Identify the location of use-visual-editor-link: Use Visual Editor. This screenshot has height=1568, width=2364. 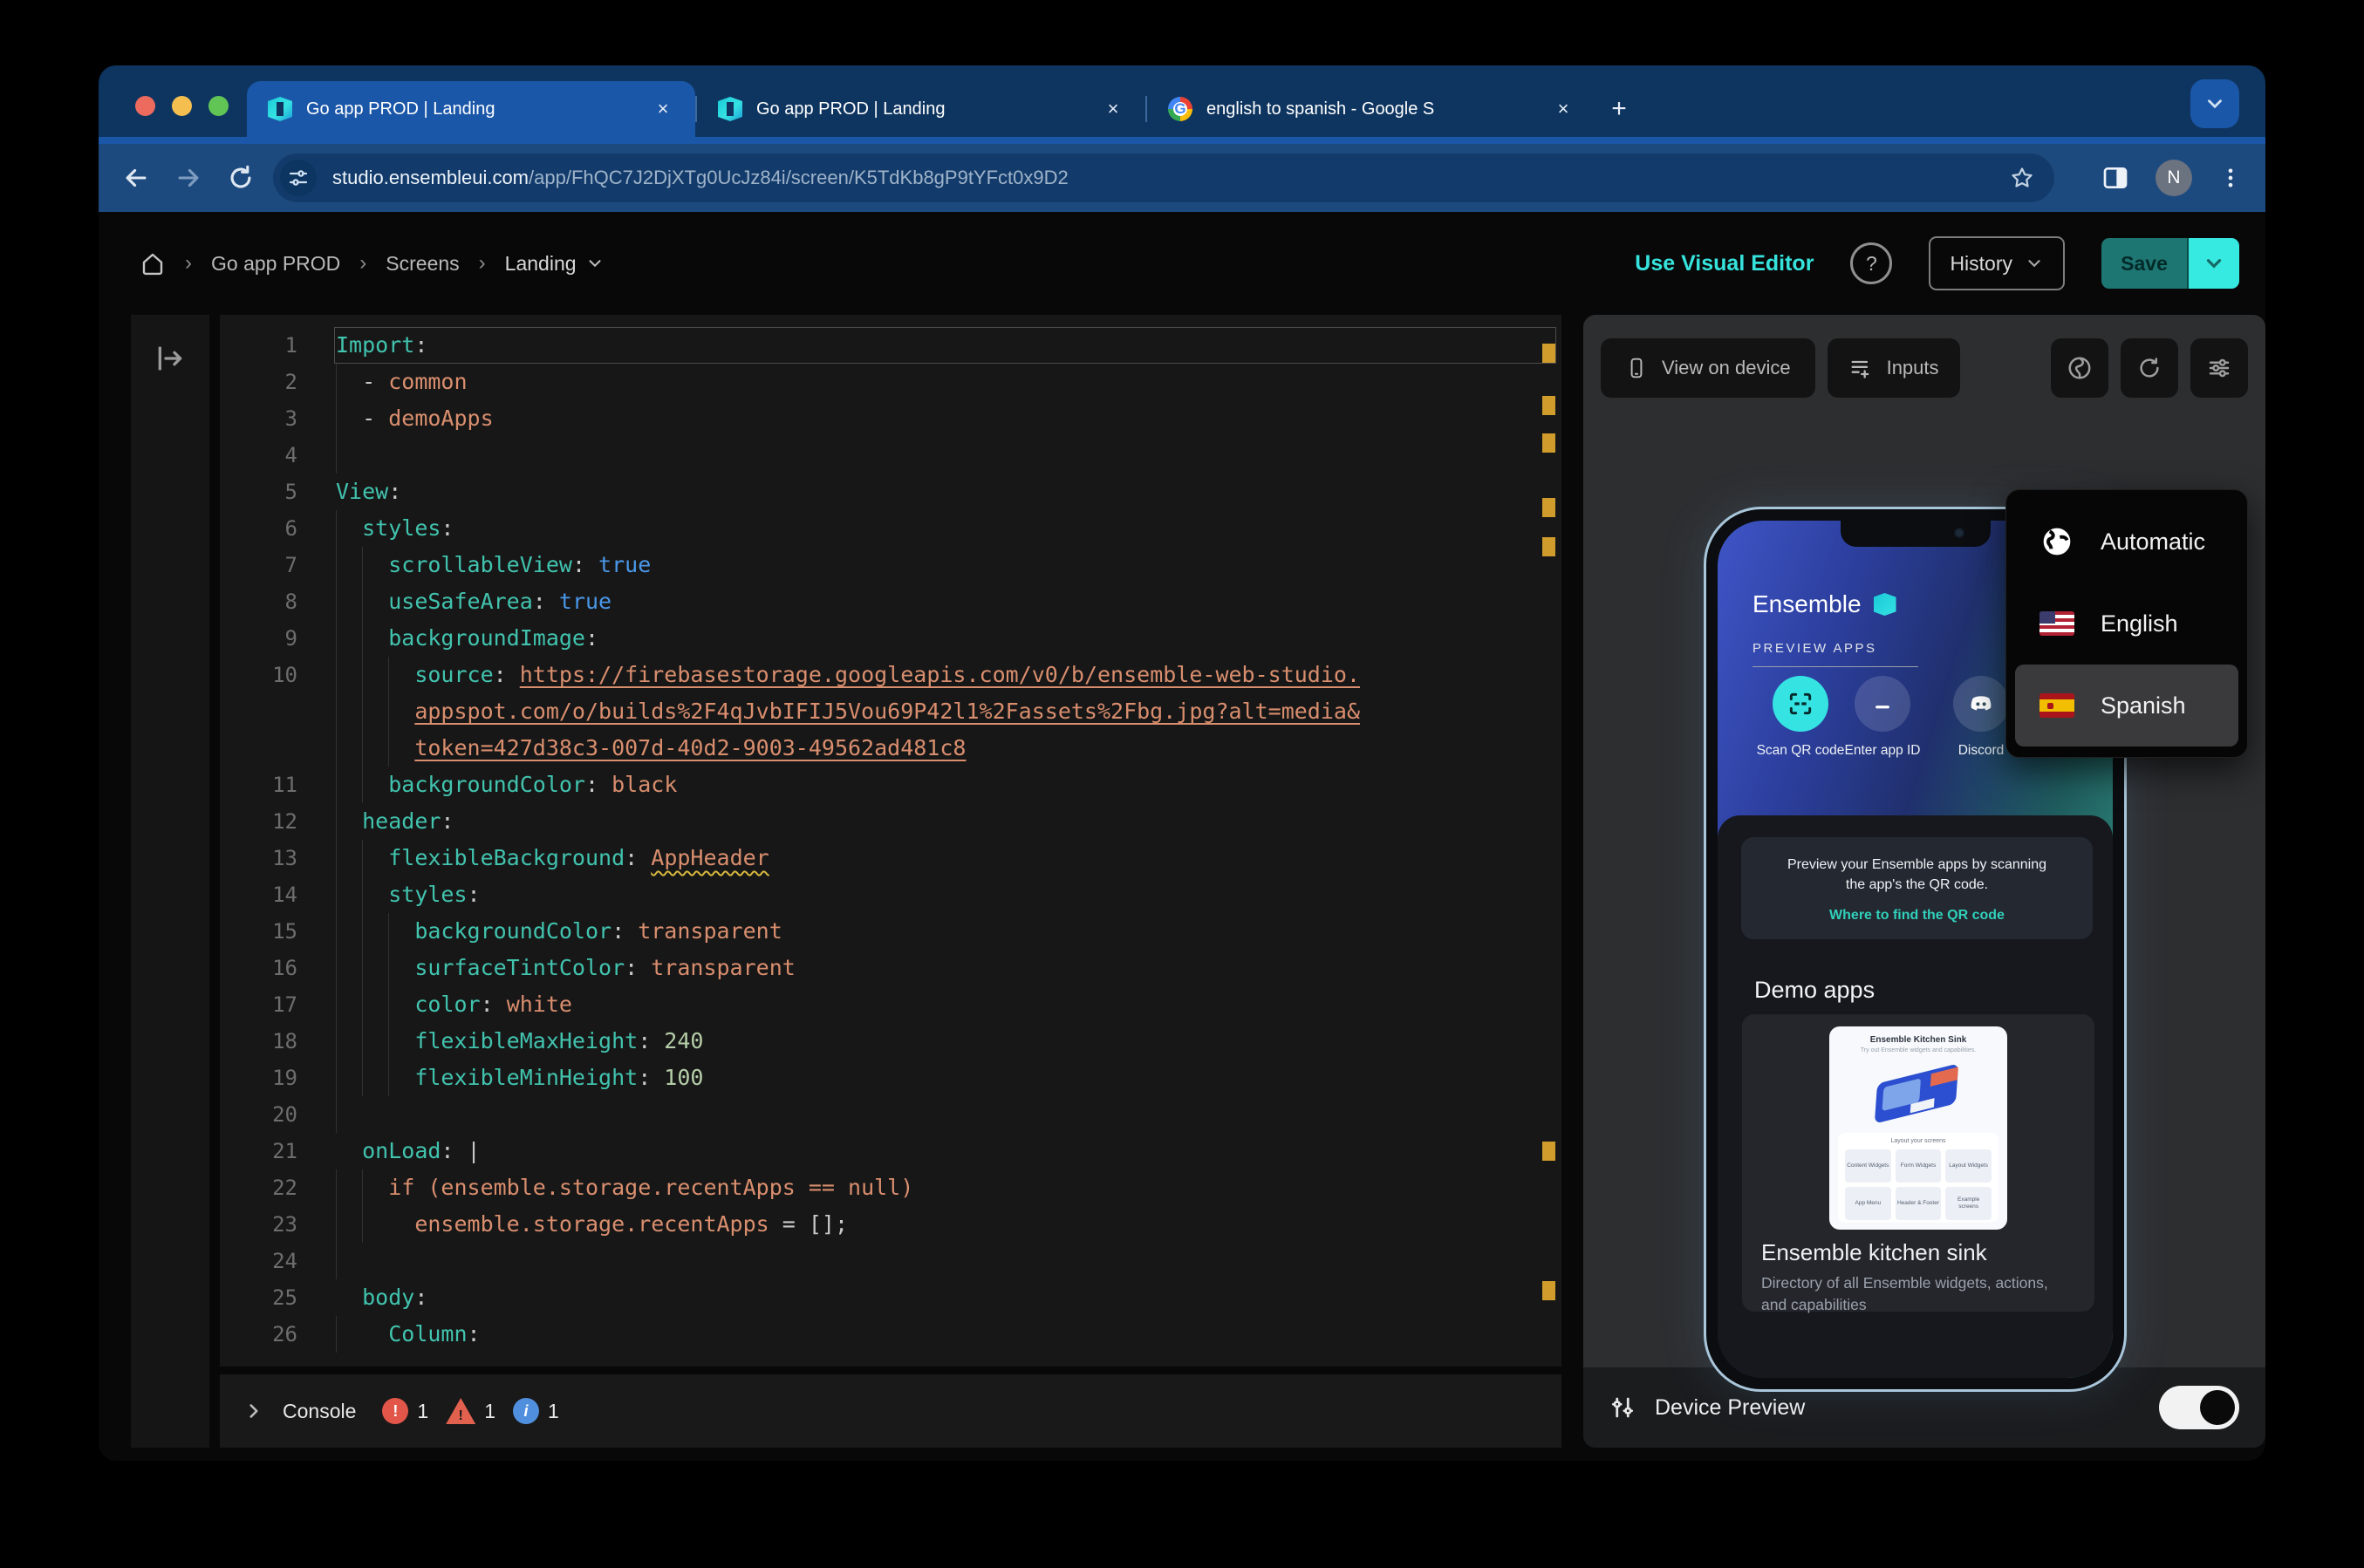
(1724, 263).